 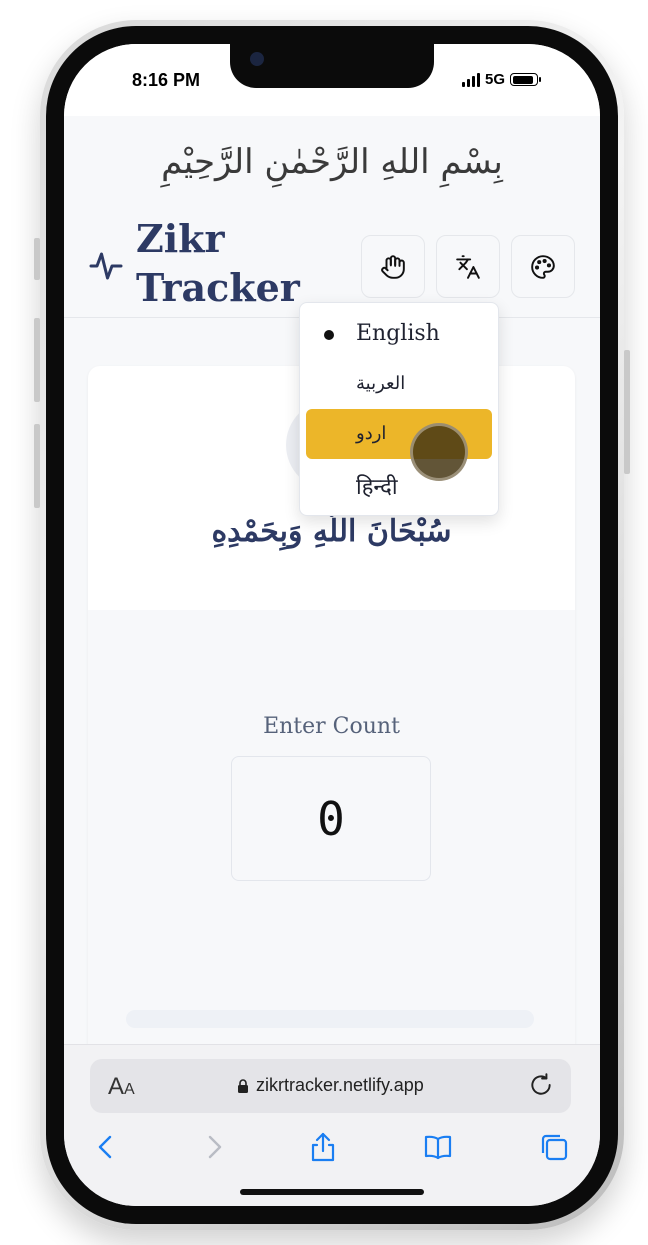 I want to click on palette-icon, so click(x=543, y=266).